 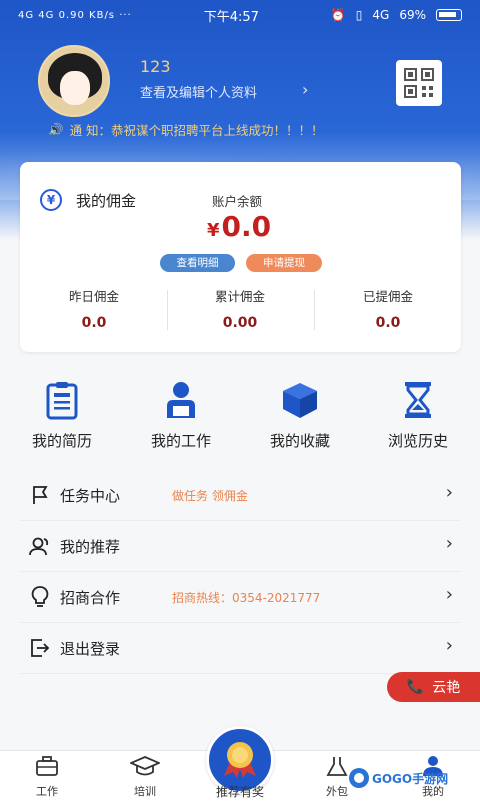 What do you see at coordinates (240, 323) in the screenshot?
I see `stat-value: 0.00` at bounding box center [240, 323].